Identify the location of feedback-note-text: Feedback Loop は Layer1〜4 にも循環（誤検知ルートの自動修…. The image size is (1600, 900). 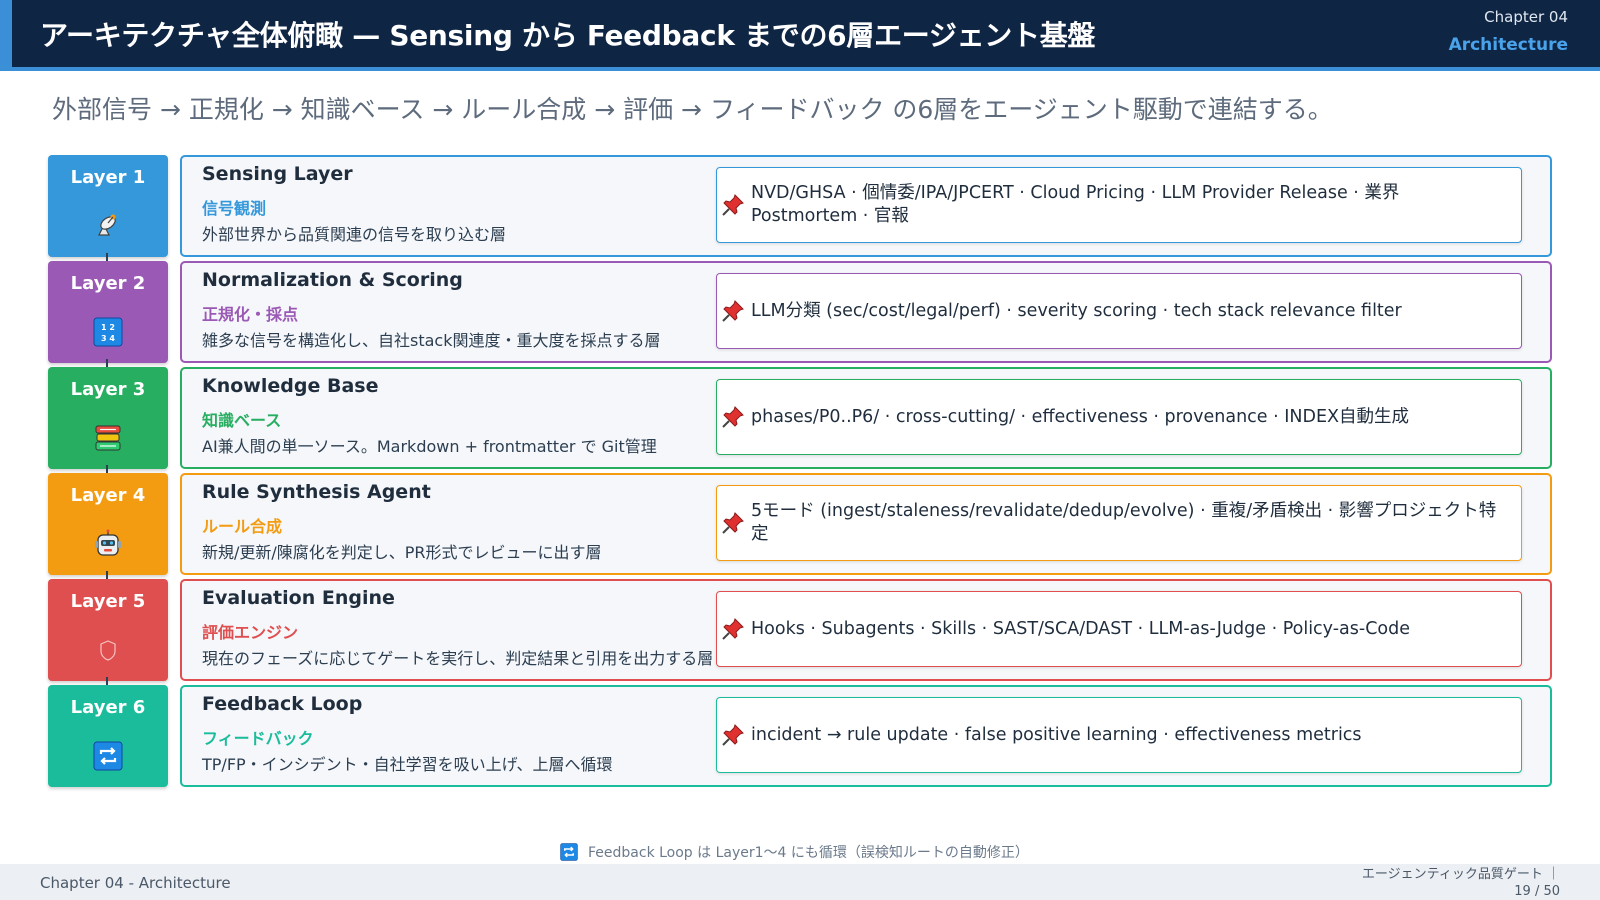
(808, 853).